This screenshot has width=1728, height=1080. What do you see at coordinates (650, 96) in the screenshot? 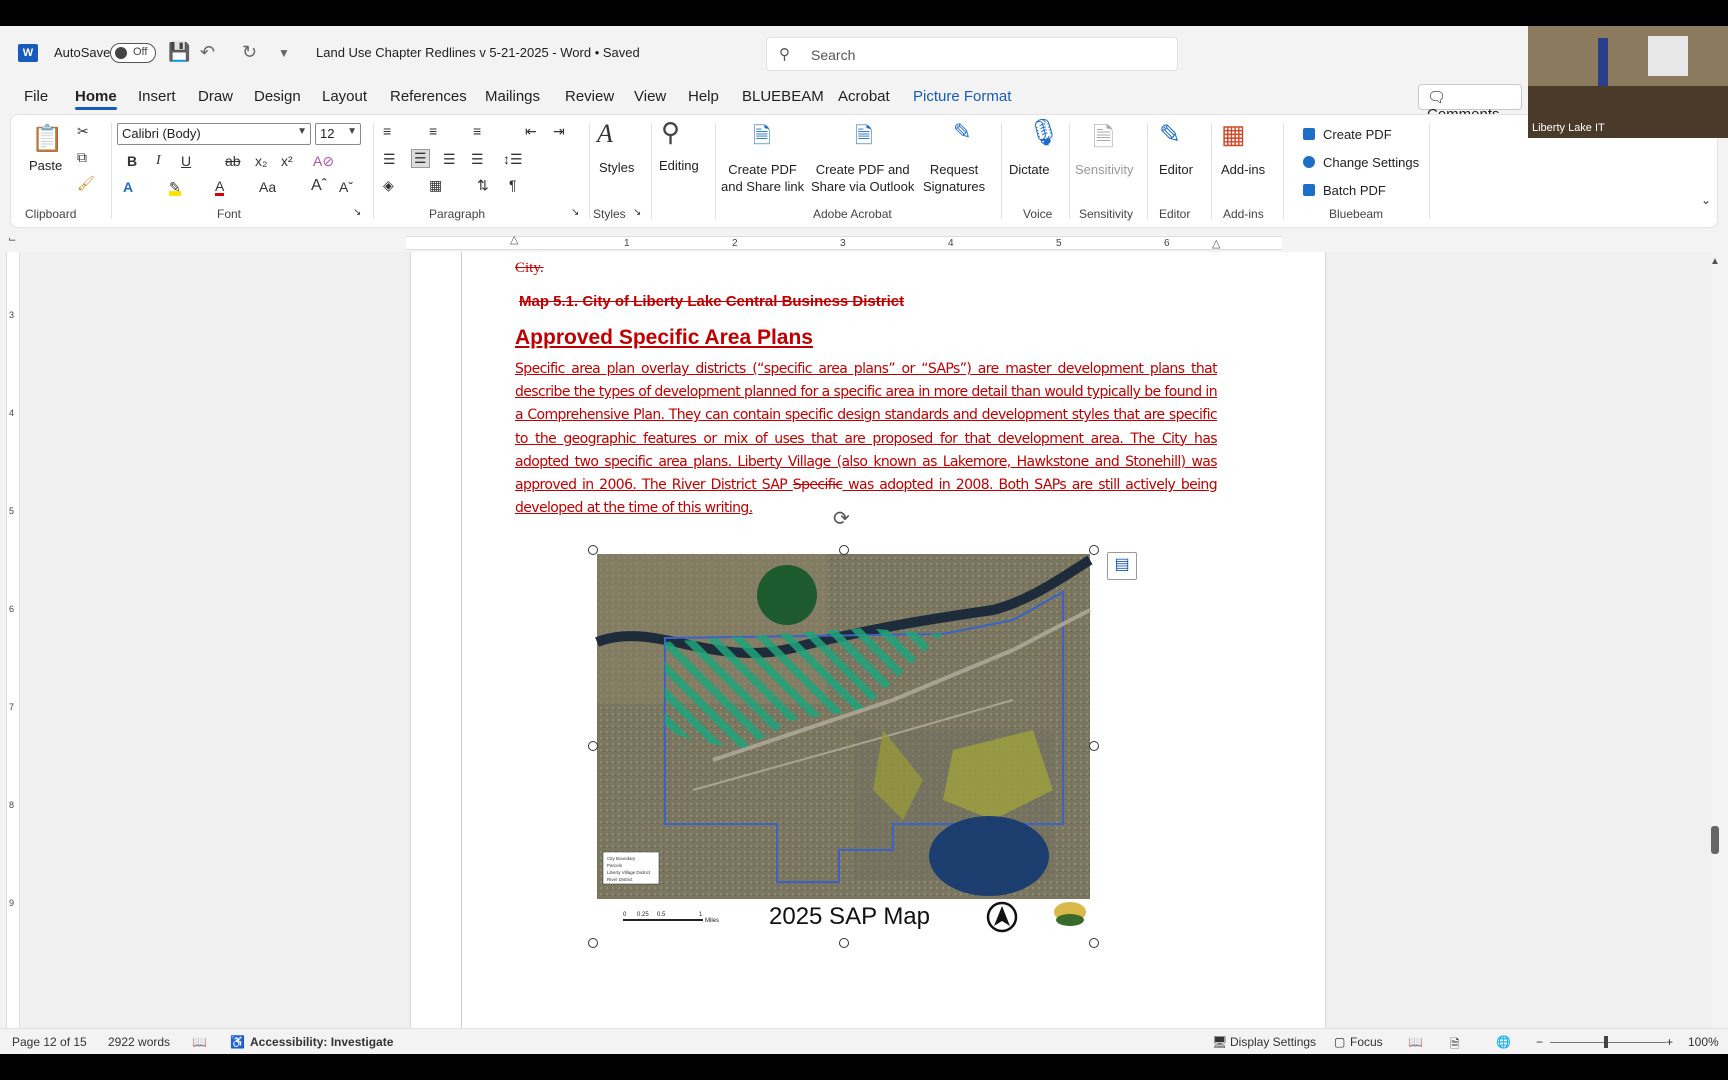
I see `tab-view: View` at bounding box center [650, 96].